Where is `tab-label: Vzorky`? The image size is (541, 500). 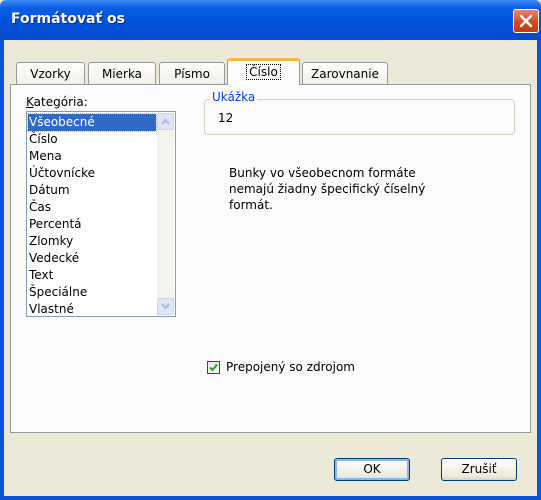
tab-label: Vzorky is located at coordinates (50, 74).